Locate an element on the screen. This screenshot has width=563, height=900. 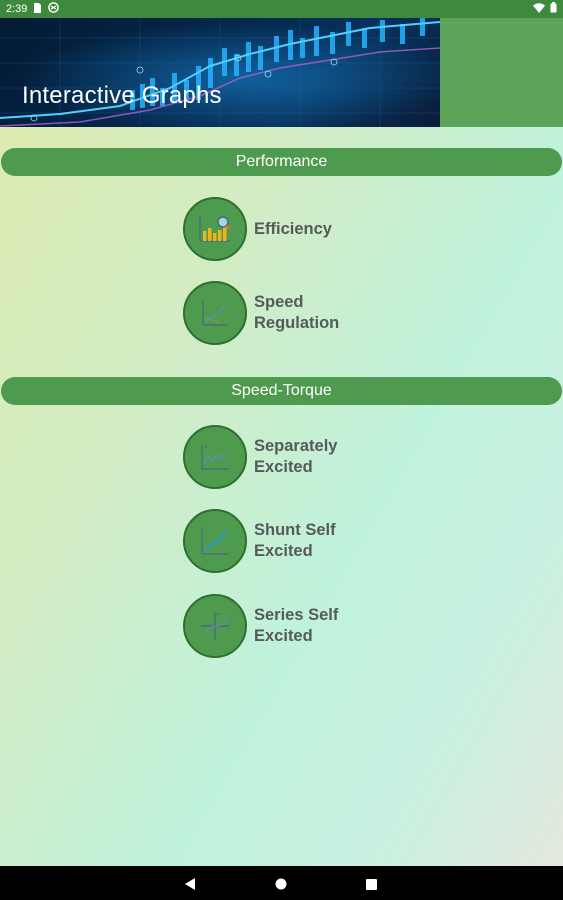
battery-icon is located at coordinates (553, 9).